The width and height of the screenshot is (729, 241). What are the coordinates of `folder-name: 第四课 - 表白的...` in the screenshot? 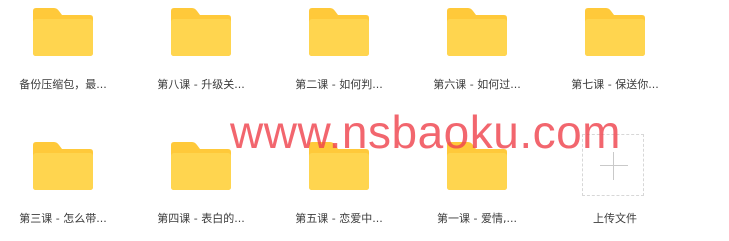 It's located at (201, 219).